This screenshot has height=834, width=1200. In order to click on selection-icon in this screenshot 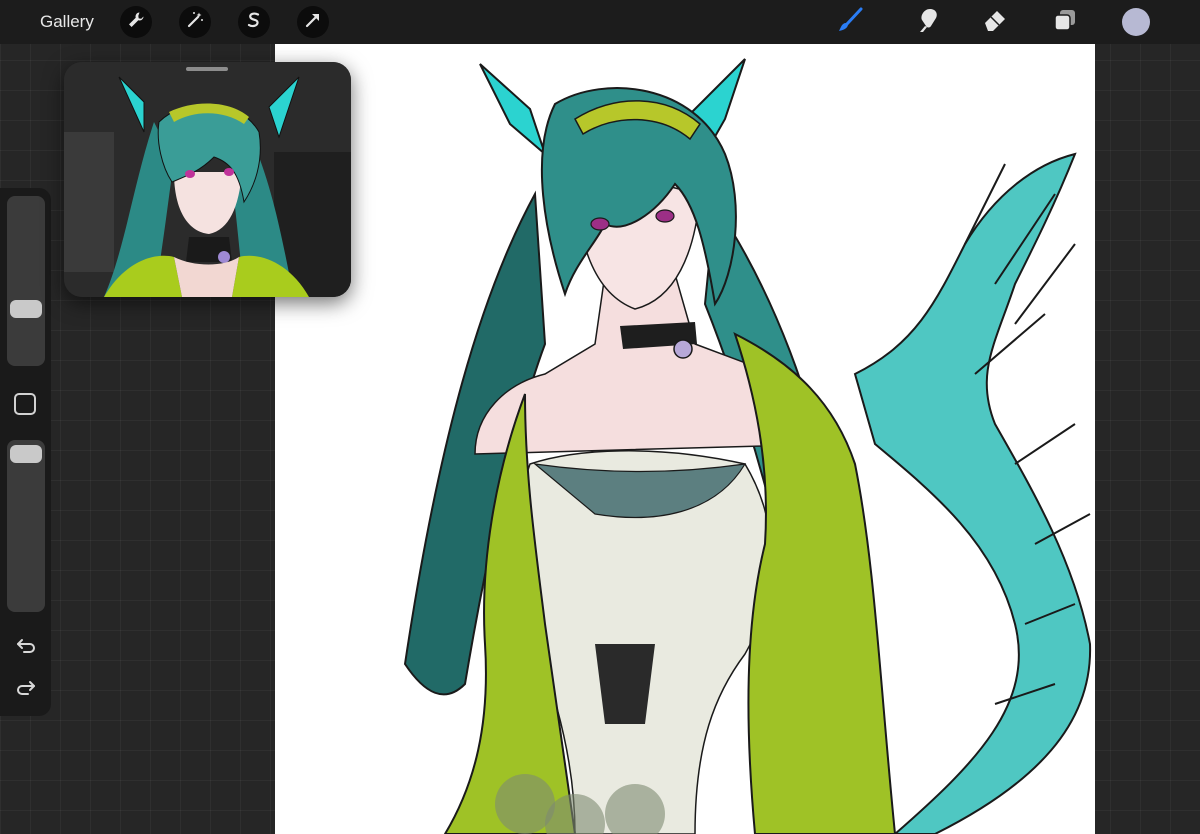, I will do `click(254, 22)`.